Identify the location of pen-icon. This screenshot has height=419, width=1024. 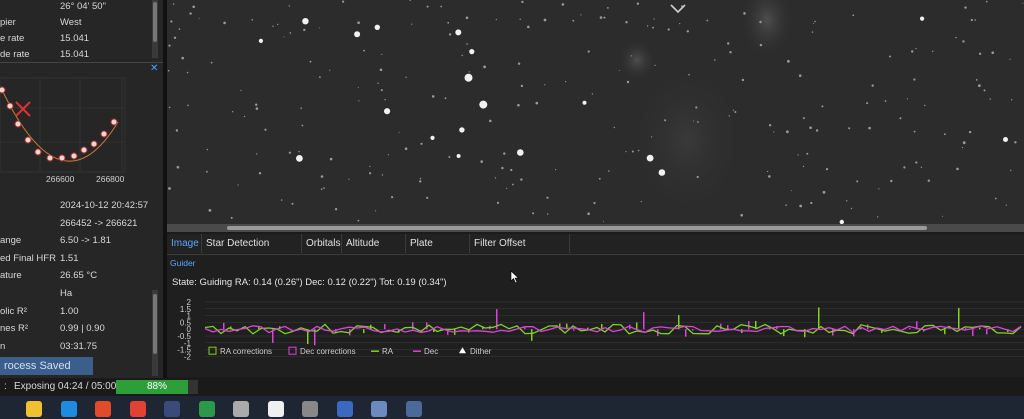
(241, 409).